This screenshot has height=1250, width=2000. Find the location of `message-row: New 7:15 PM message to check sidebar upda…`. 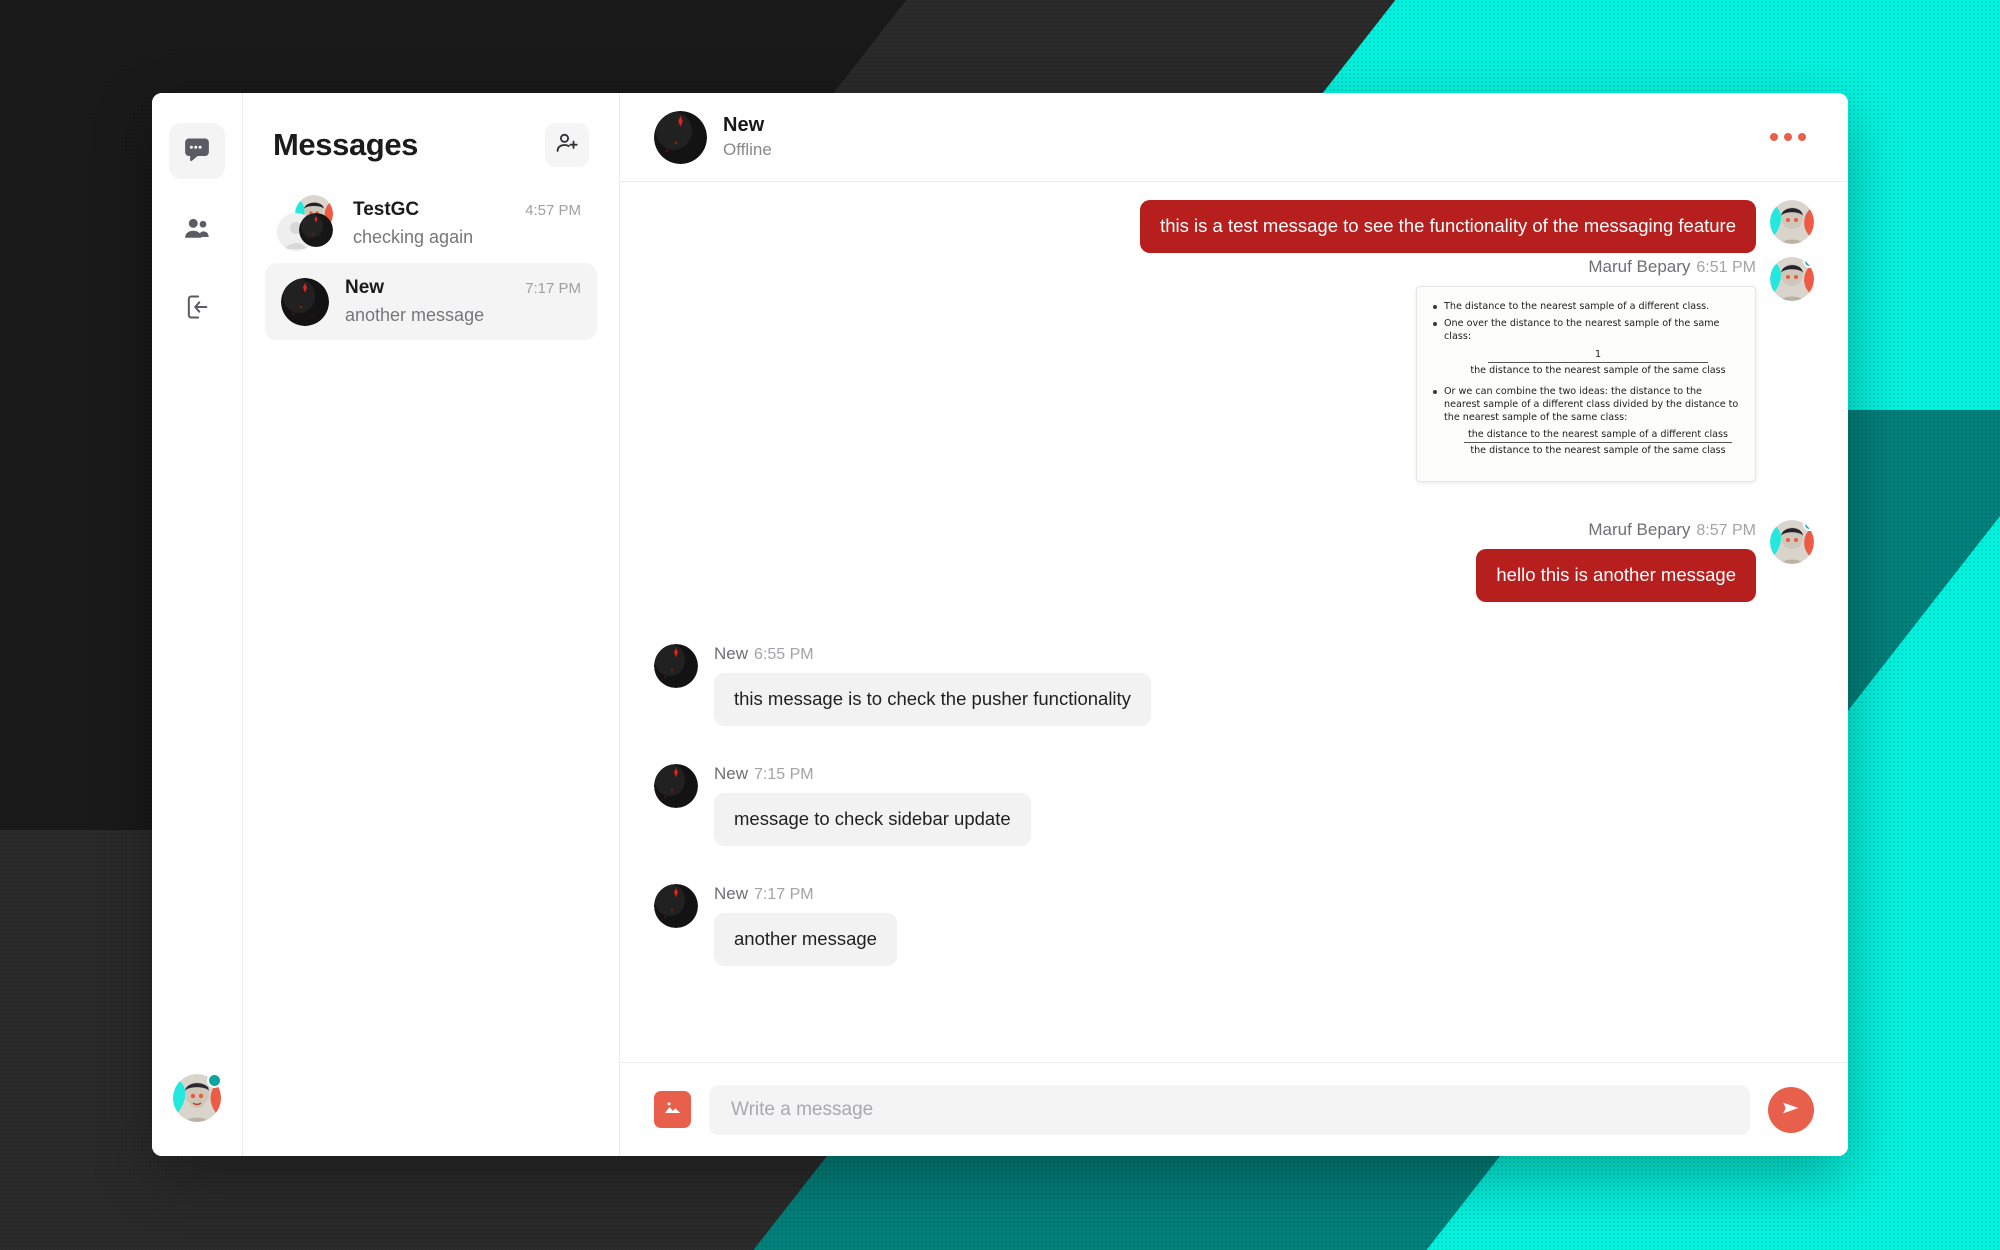

message-row: New 7:15 PM message to check sidebar upda… is located at coordinates (1234, 805).